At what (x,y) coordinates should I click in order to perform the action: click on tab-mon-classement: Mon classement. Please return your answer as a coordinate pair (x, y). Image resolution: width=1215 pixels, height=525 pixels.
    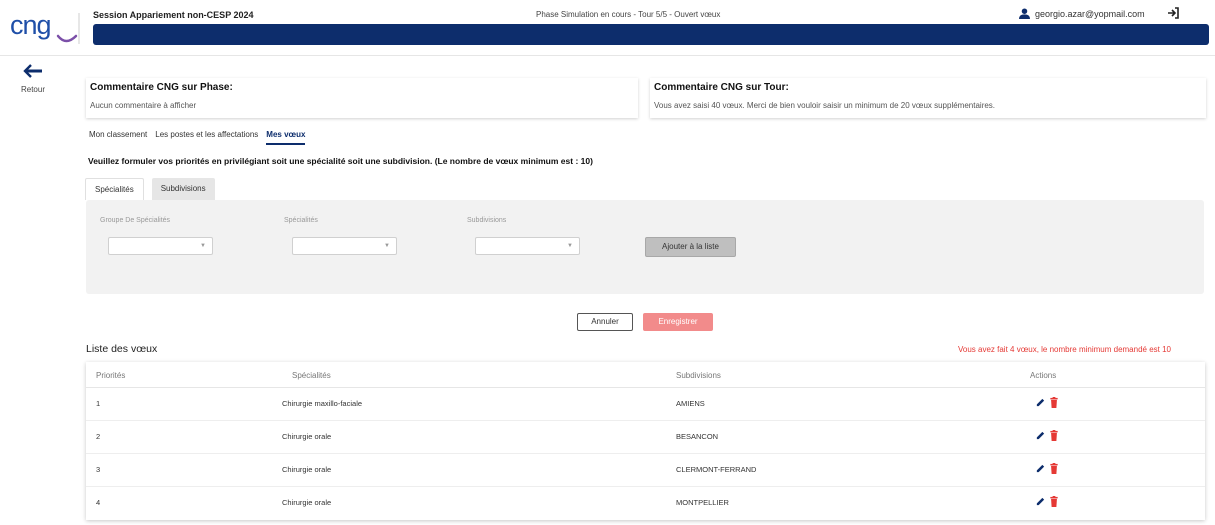
    Looking at the image, I should click on (118, 137).